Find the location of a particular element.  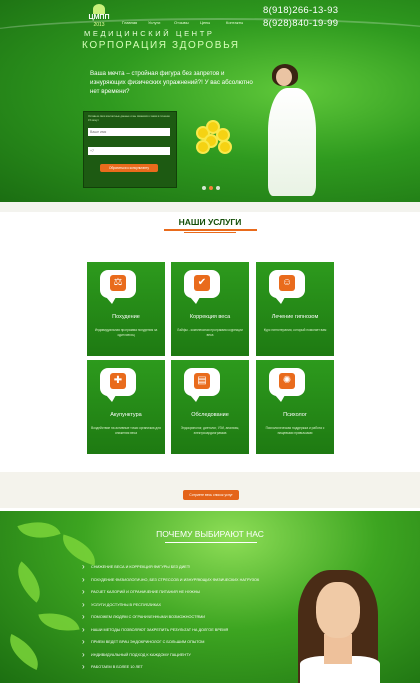

service-desc: Курс гипнотерапии, который помогает вам is located at coordinates (295, 330).